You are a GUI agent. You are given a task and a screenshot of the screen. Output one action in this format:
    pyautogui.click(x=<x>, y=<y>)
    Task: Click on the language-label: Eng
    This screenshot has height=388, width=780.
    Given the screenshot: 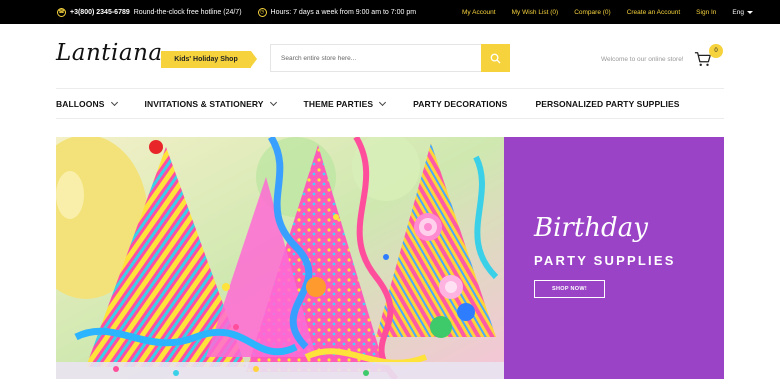 What is the action you would take?
    pyautogui.click(x=738, y=12)
    